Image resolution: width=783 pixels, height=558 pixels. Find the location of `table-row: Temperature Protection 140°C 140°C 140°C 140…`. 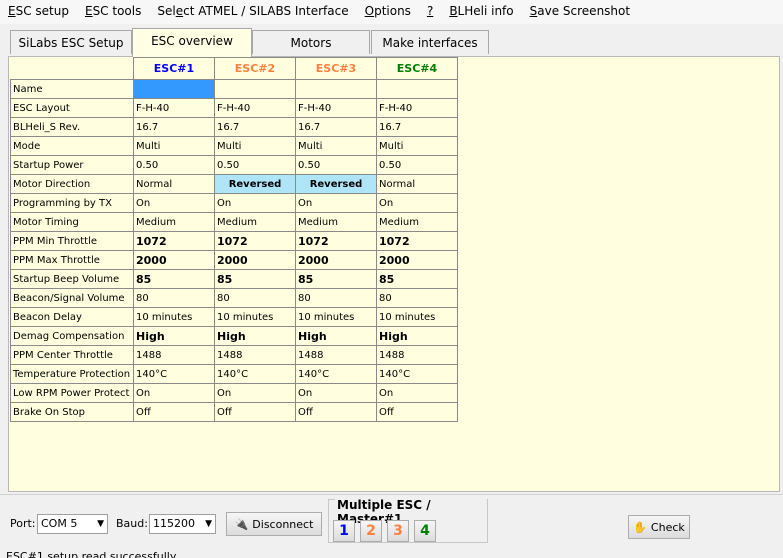

table-row: Temperature Protection 140°C 140°C 140°C 140… is located at coordinates (234, 374).